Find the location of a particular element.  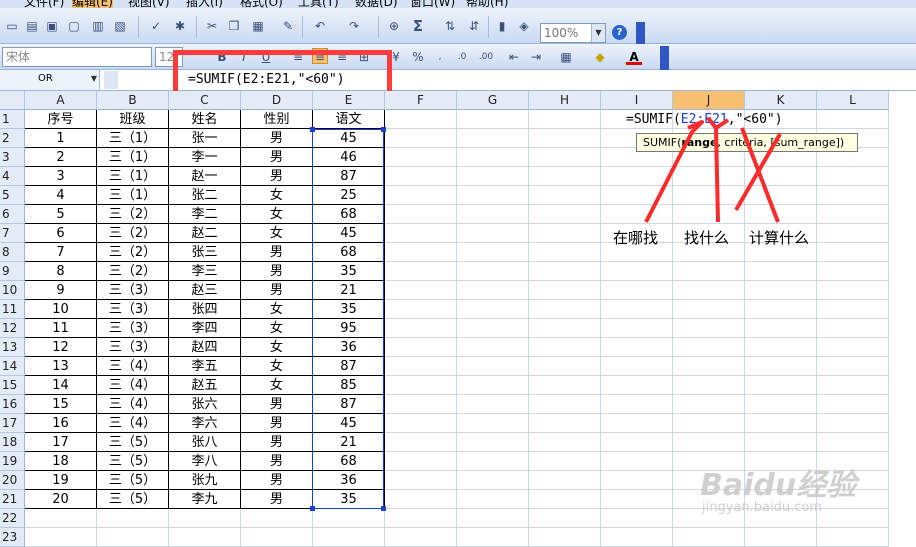

cell-c21: 李九 is located at coordinates (205, 499).